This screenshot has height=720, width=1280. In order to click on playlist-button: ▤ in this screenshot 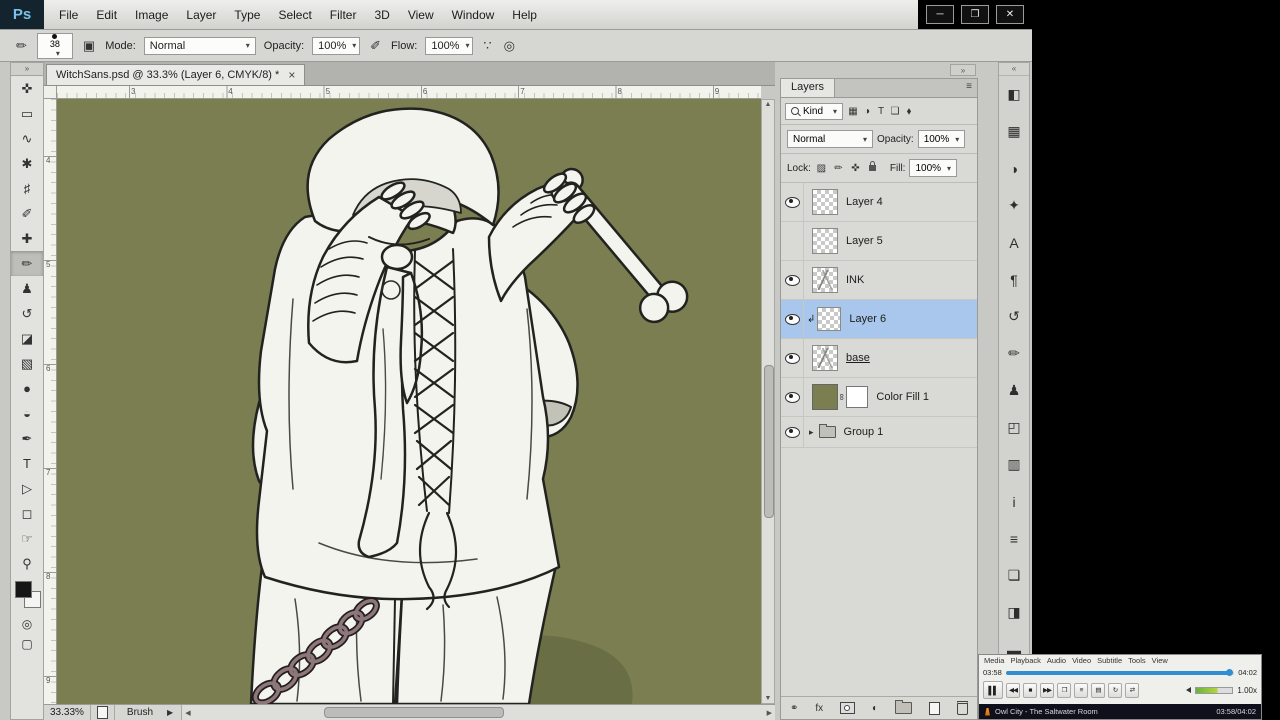, I will do `click(1098, 690)`.